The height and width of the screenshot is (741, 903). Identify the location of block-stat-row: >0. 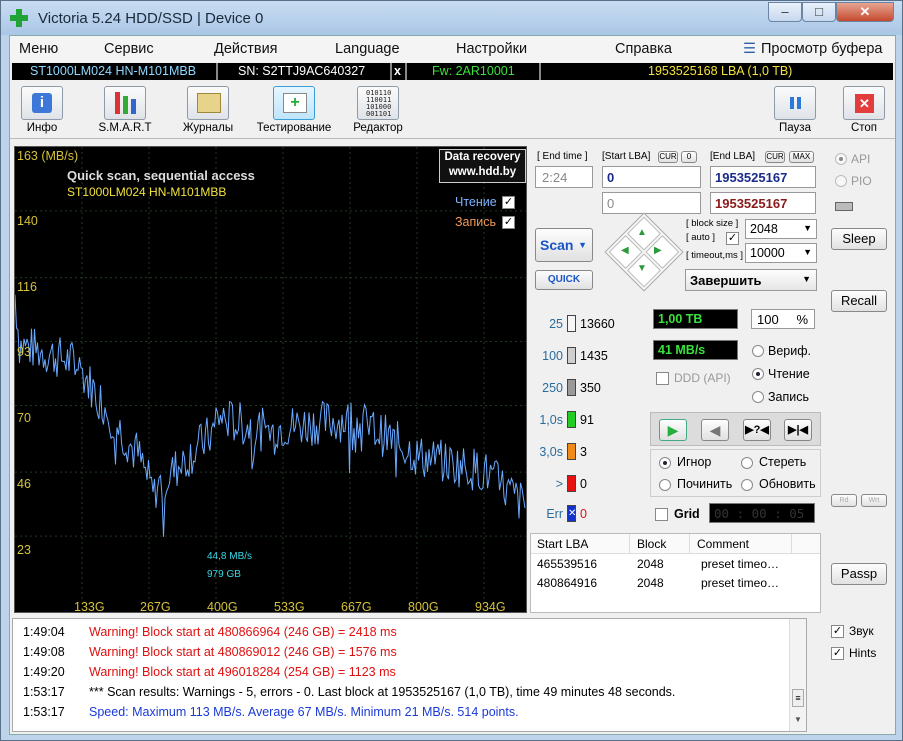
(588, 485).